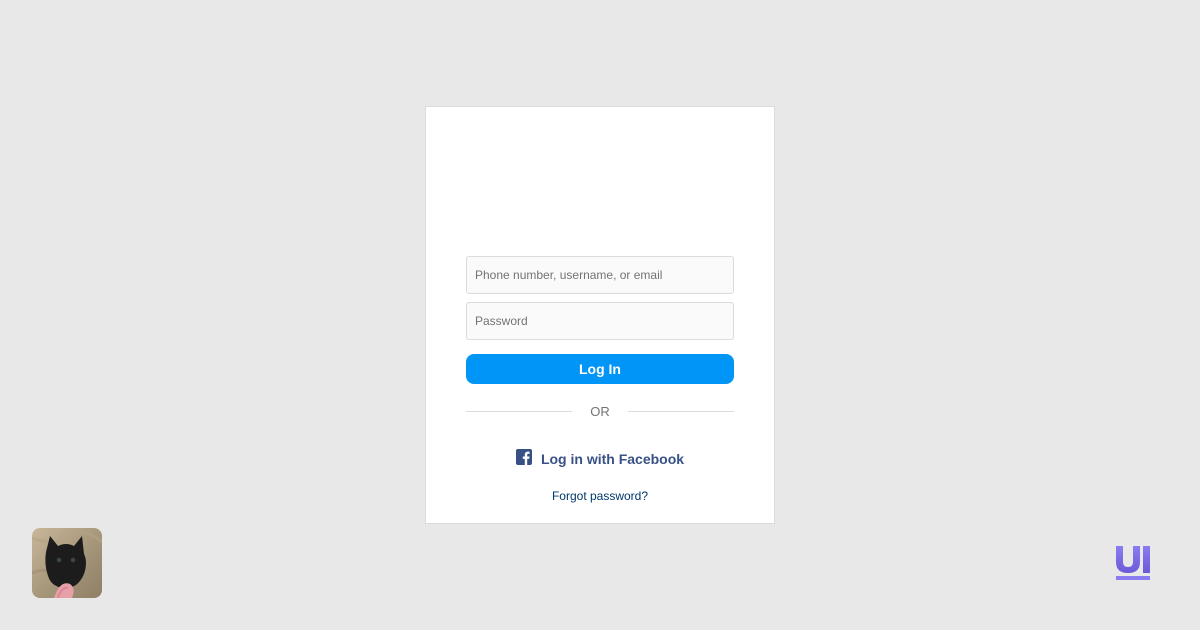 This screenshot has height=630, width=1200. What do you see at coordinates (519, 411) in the screenshot?
I see `divider-line-left` at bounding box center [519, 411].